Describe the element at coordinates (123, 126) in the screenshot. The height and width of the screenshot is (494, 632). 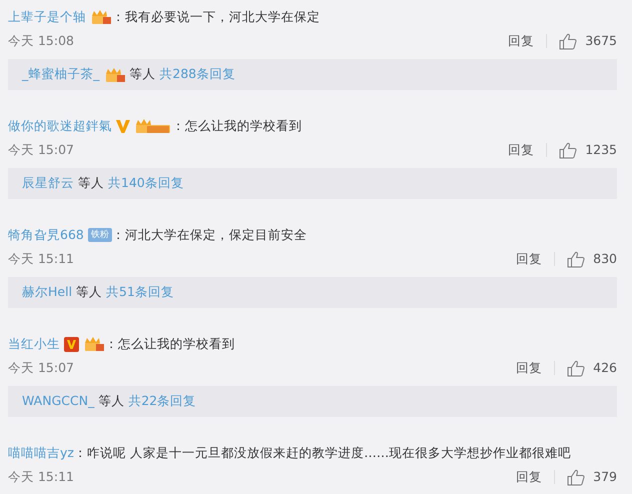
I see `verified-v-icon` at that location.